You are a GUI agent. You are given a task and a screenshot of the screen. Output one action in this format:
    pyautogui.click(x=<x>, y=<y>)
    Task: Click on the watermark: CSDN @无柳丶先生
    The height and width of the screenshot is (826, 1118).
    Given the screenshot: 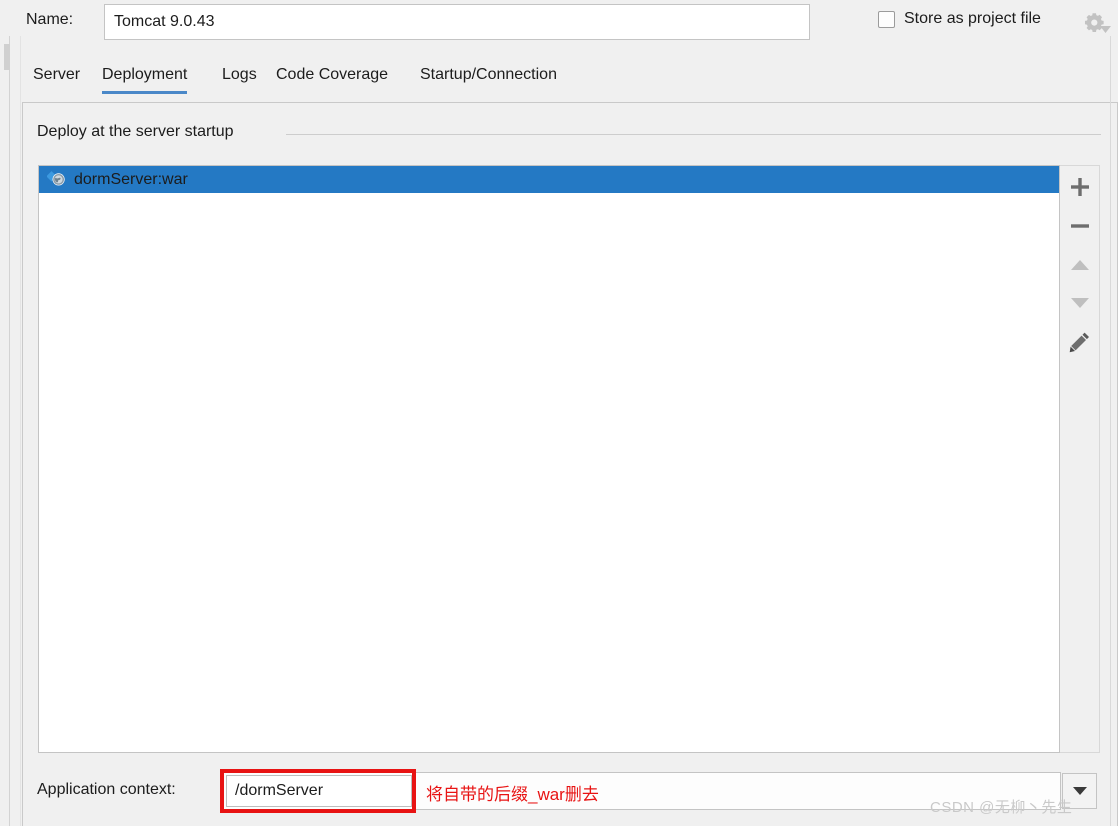 What is the action you would take?
    pyautogui.click(x=1001, y=807)
    